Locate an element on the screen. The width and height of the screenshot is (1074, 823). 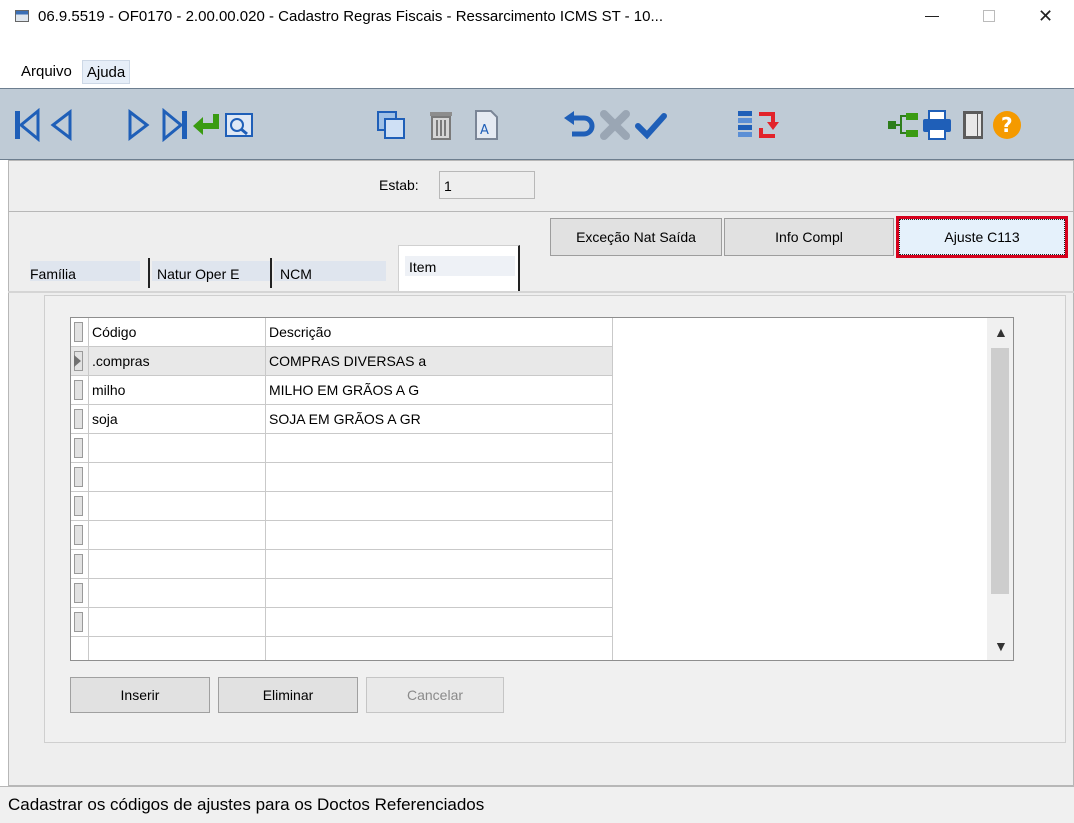
header-descricao: Descrição is located at coordinates (439, 332).